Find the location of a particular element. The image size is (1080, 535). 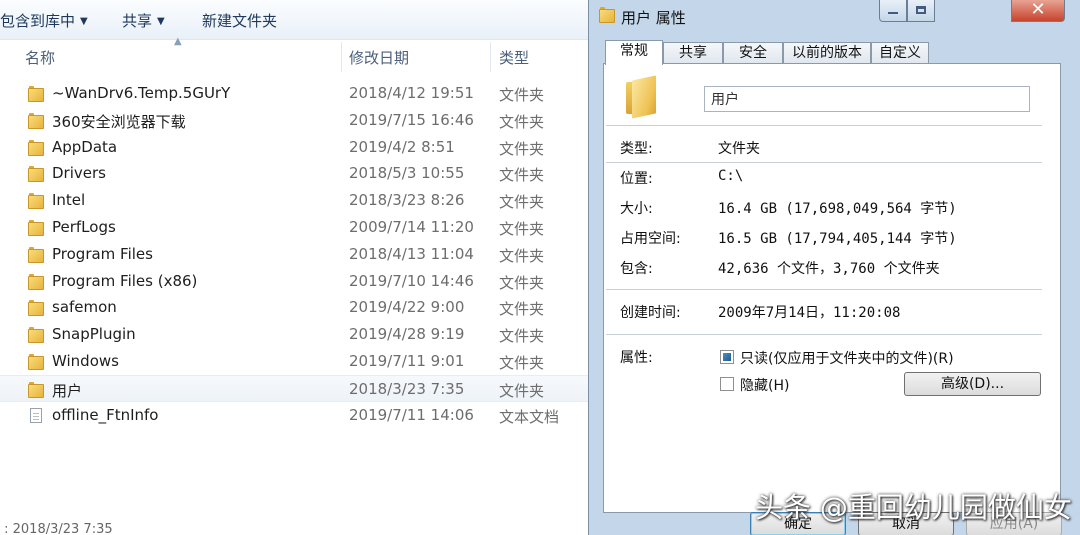

file-modified-date: 2019/4/22 9:00 is located at coordinates (407, 307).